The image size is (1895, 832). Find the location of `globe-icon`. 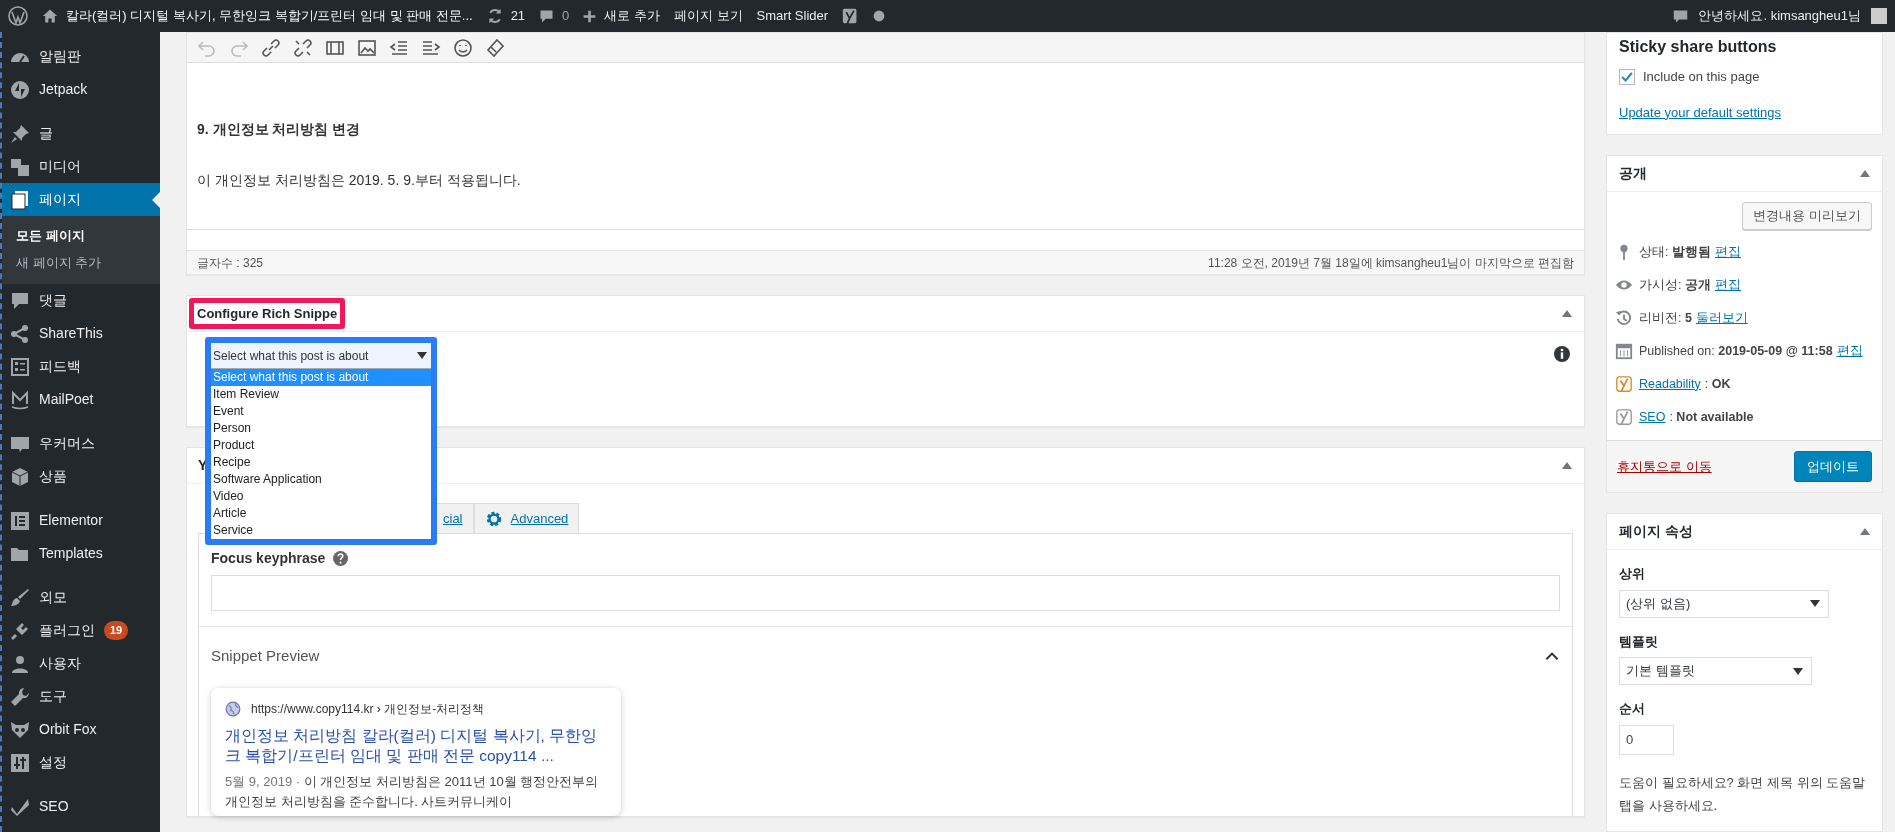

globe-icon is located at coordinates (233, 708).